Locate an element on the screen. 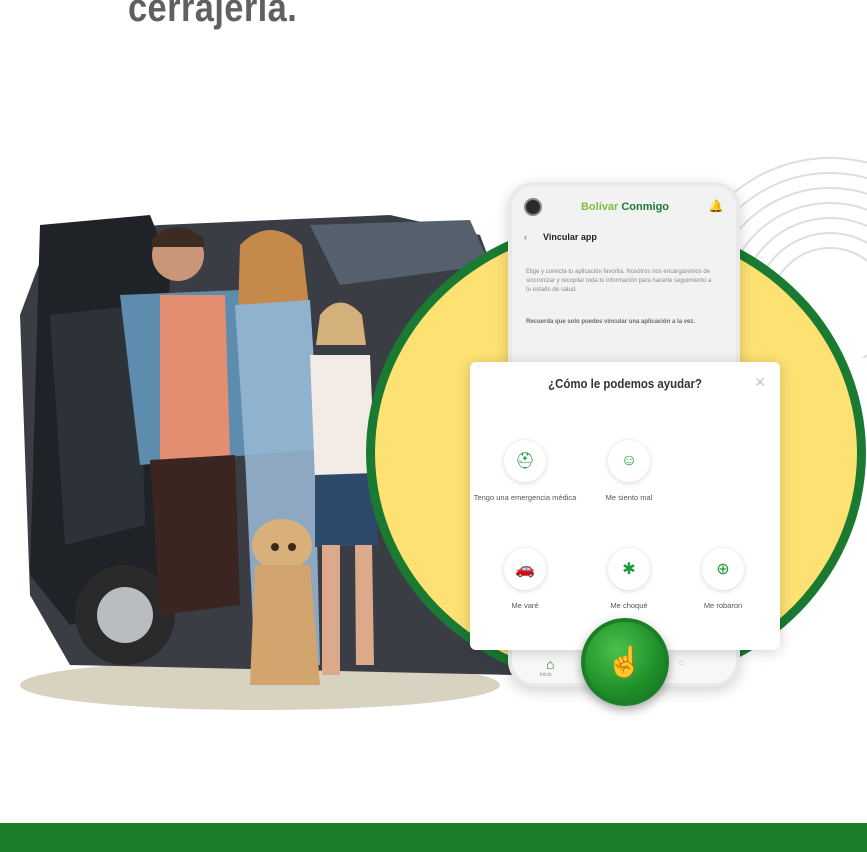 The height and width of the screenshot is (852, 867). close-icon: ✕ is located at coordinates (760, 382).